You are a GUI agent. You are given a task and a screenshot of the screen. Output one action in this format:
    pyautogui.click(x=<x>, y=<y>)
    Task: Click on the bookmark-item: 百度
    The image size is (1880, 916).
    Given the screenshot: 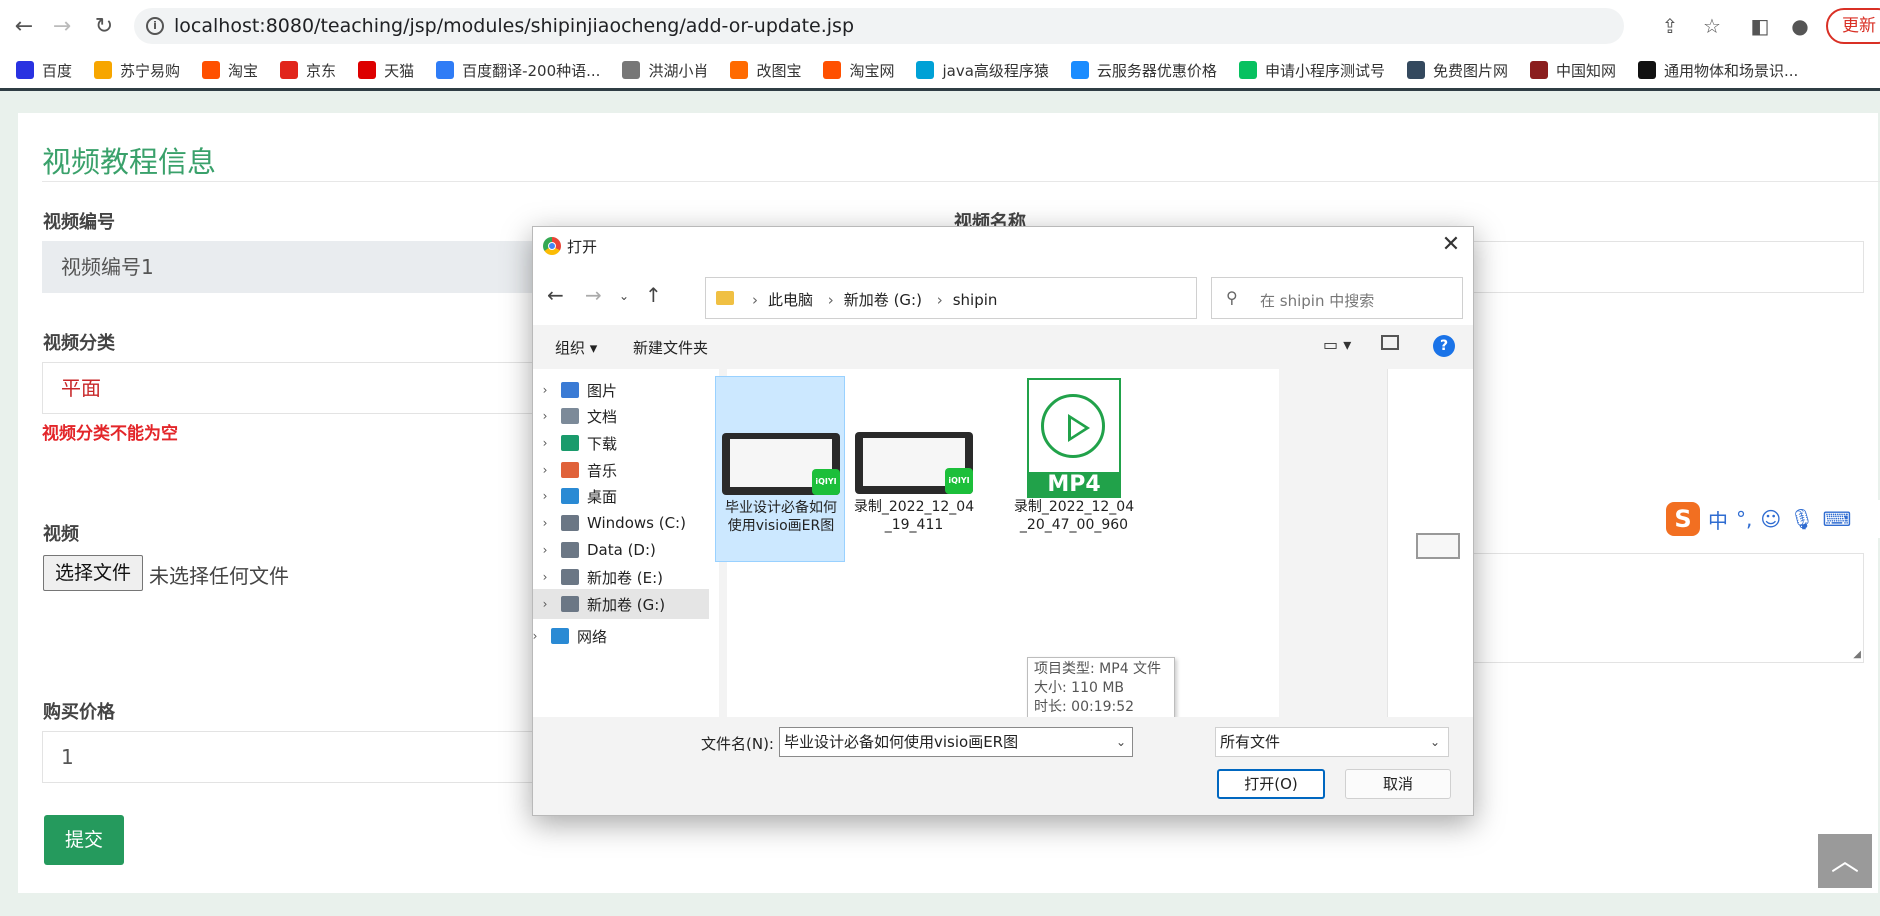 What is the action you would take?
    pyautogui.click(x=44, y=70)
    